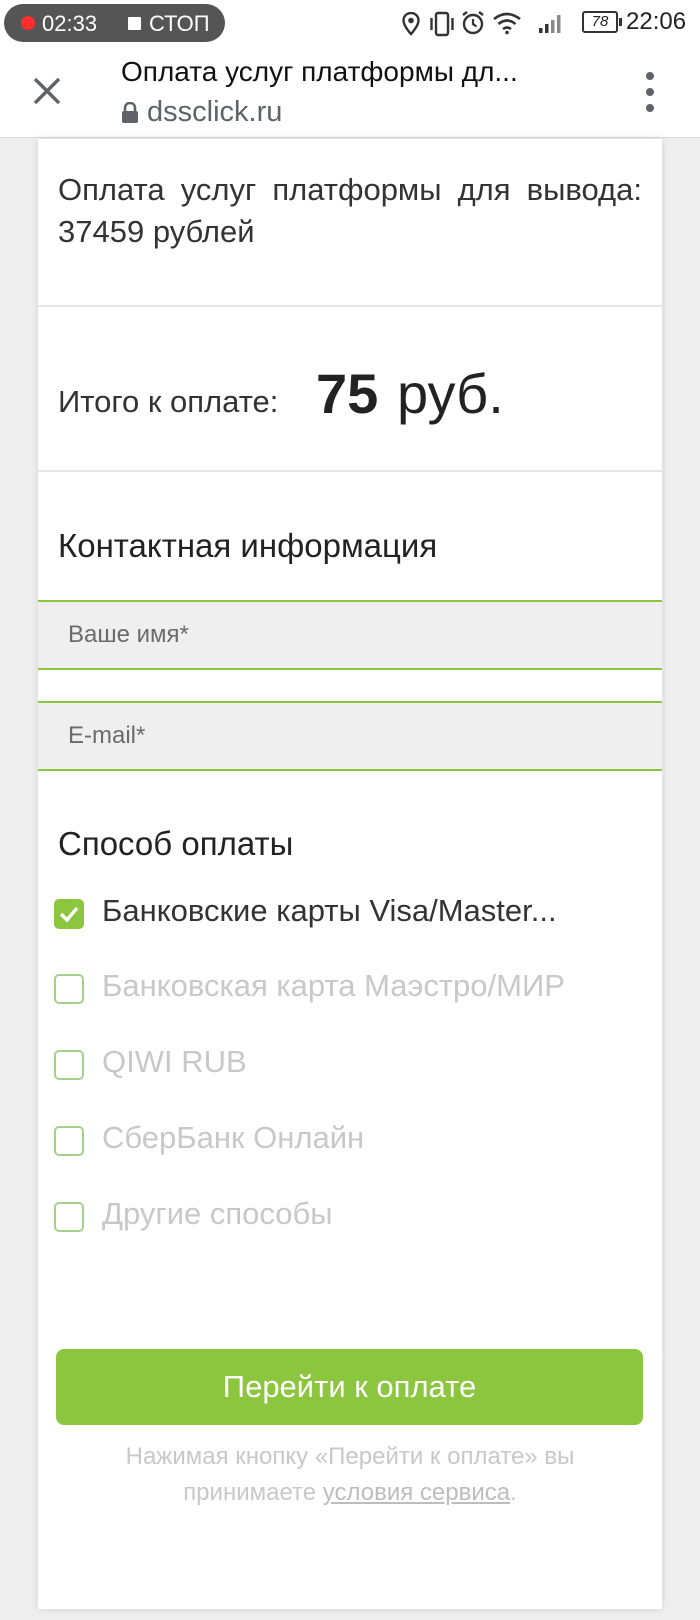  What do you see at coordinates (349, 1387) in the screenshot?
I see `proceed-to-payment-button: Перейти к оплате` at bounding box center [349, 1387].